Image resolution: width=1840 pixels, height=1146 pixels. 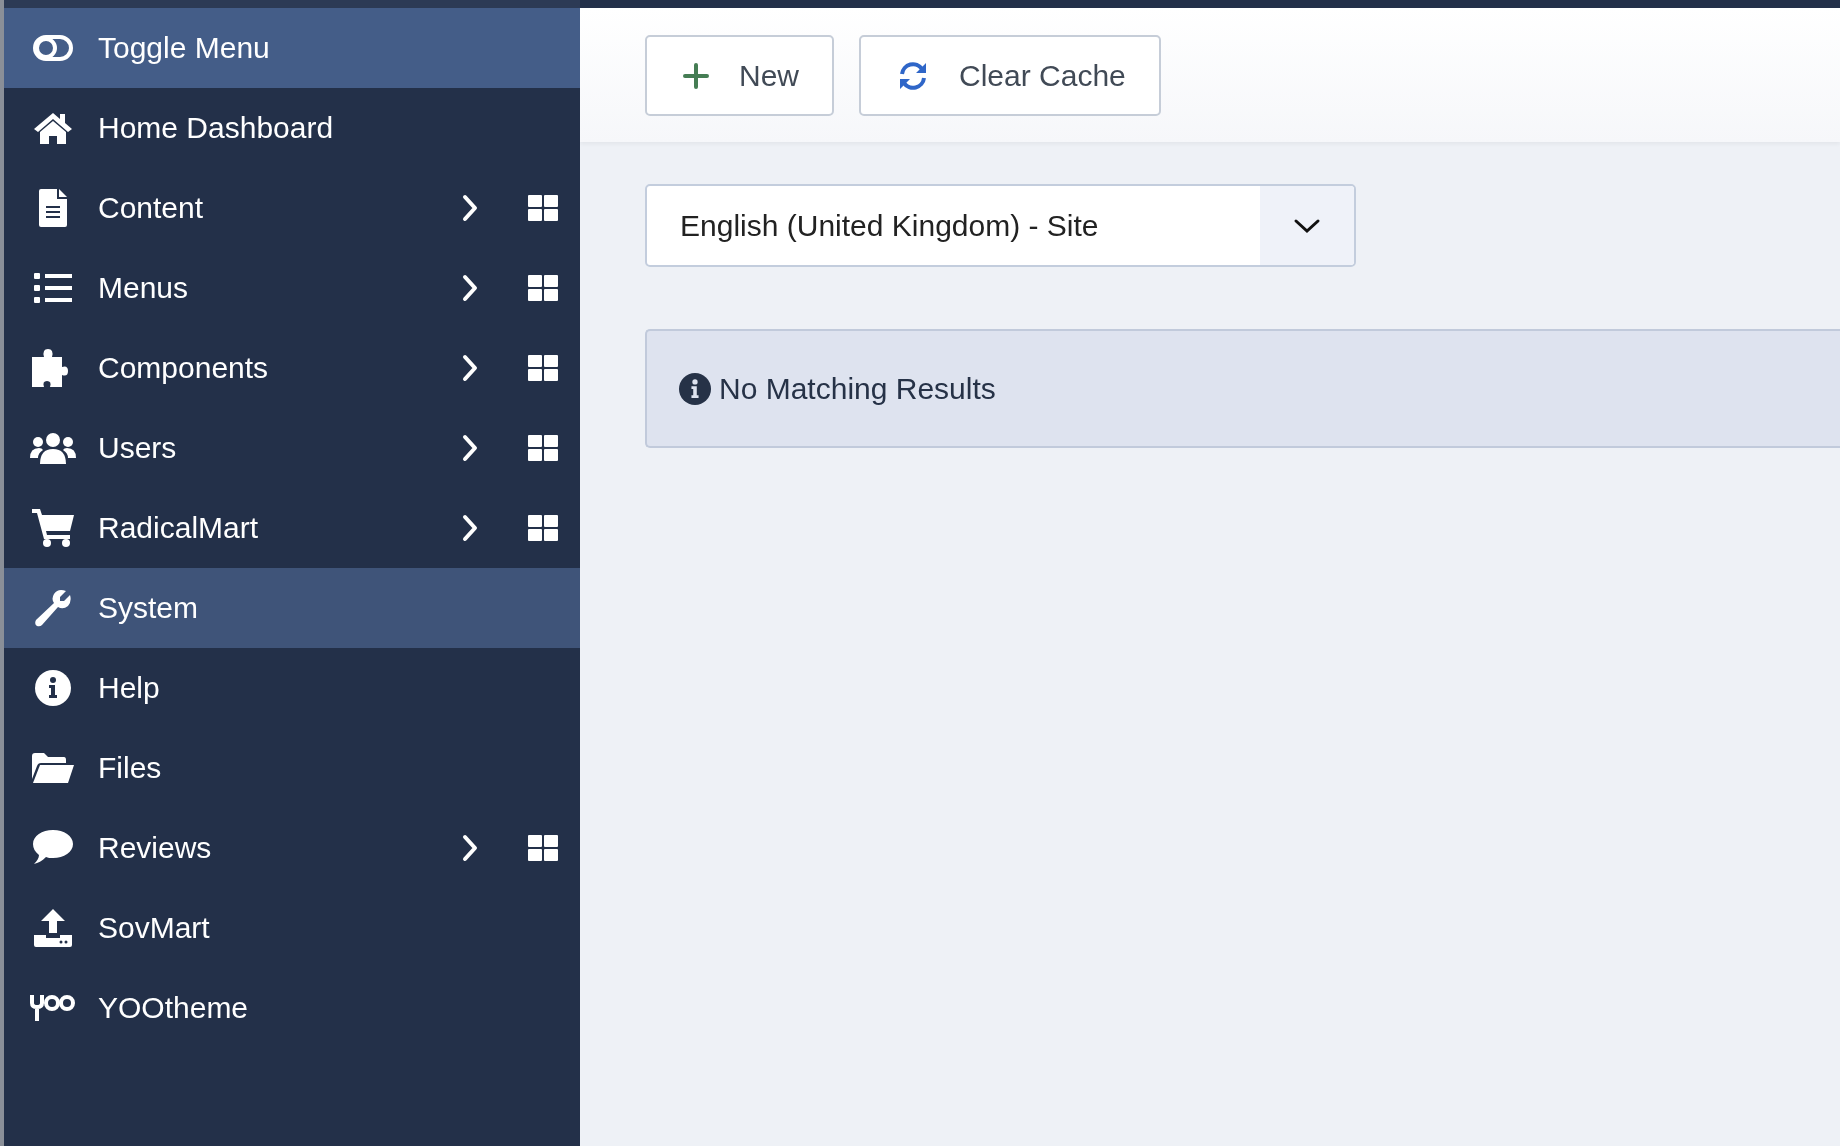 I want to click on sidebar-menu-item: System, so click(x=292, y=608).